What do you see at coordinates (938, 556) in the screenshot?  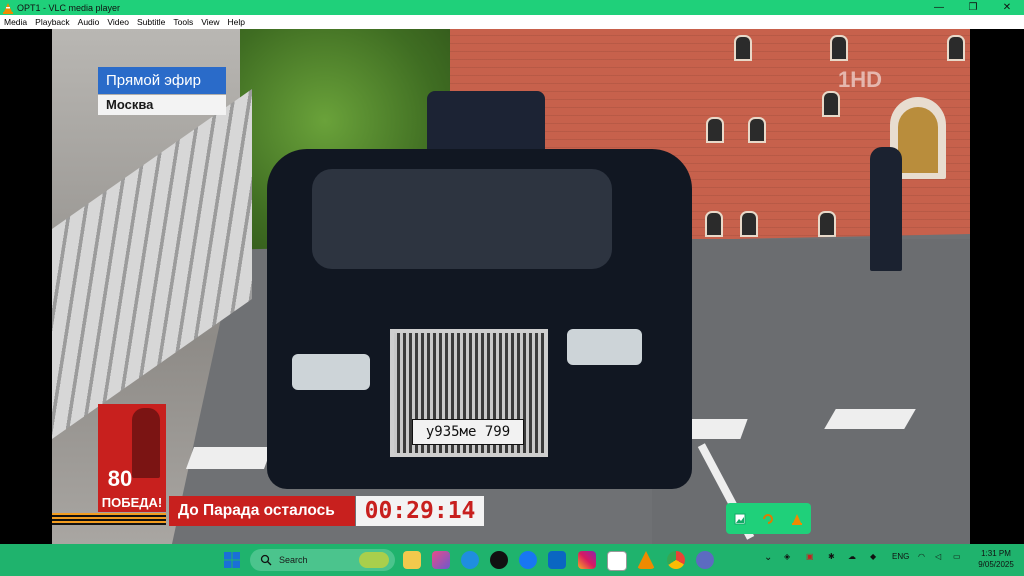 I see `volume-icon: ◁` at bounding box center [938, 556].